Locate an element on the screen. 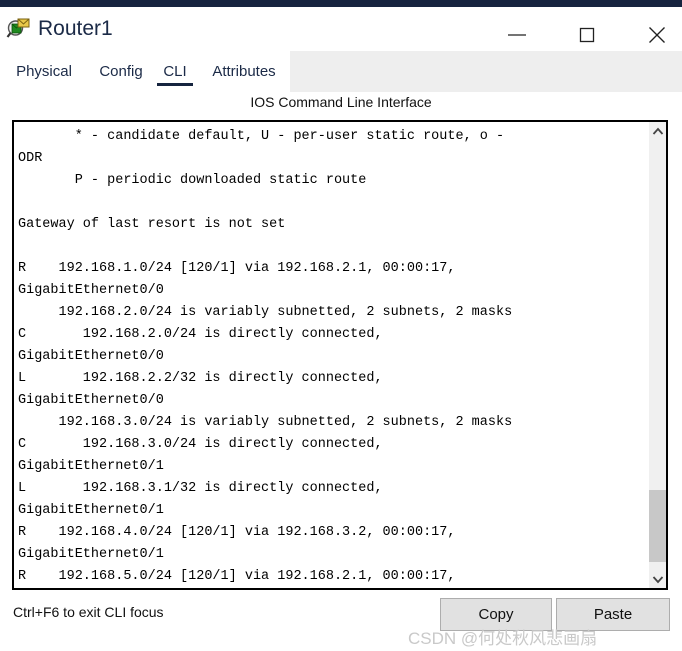 The width and height of the screenshot is (682, 651). tab-physical: Physical is located at coordinates (44, 71).